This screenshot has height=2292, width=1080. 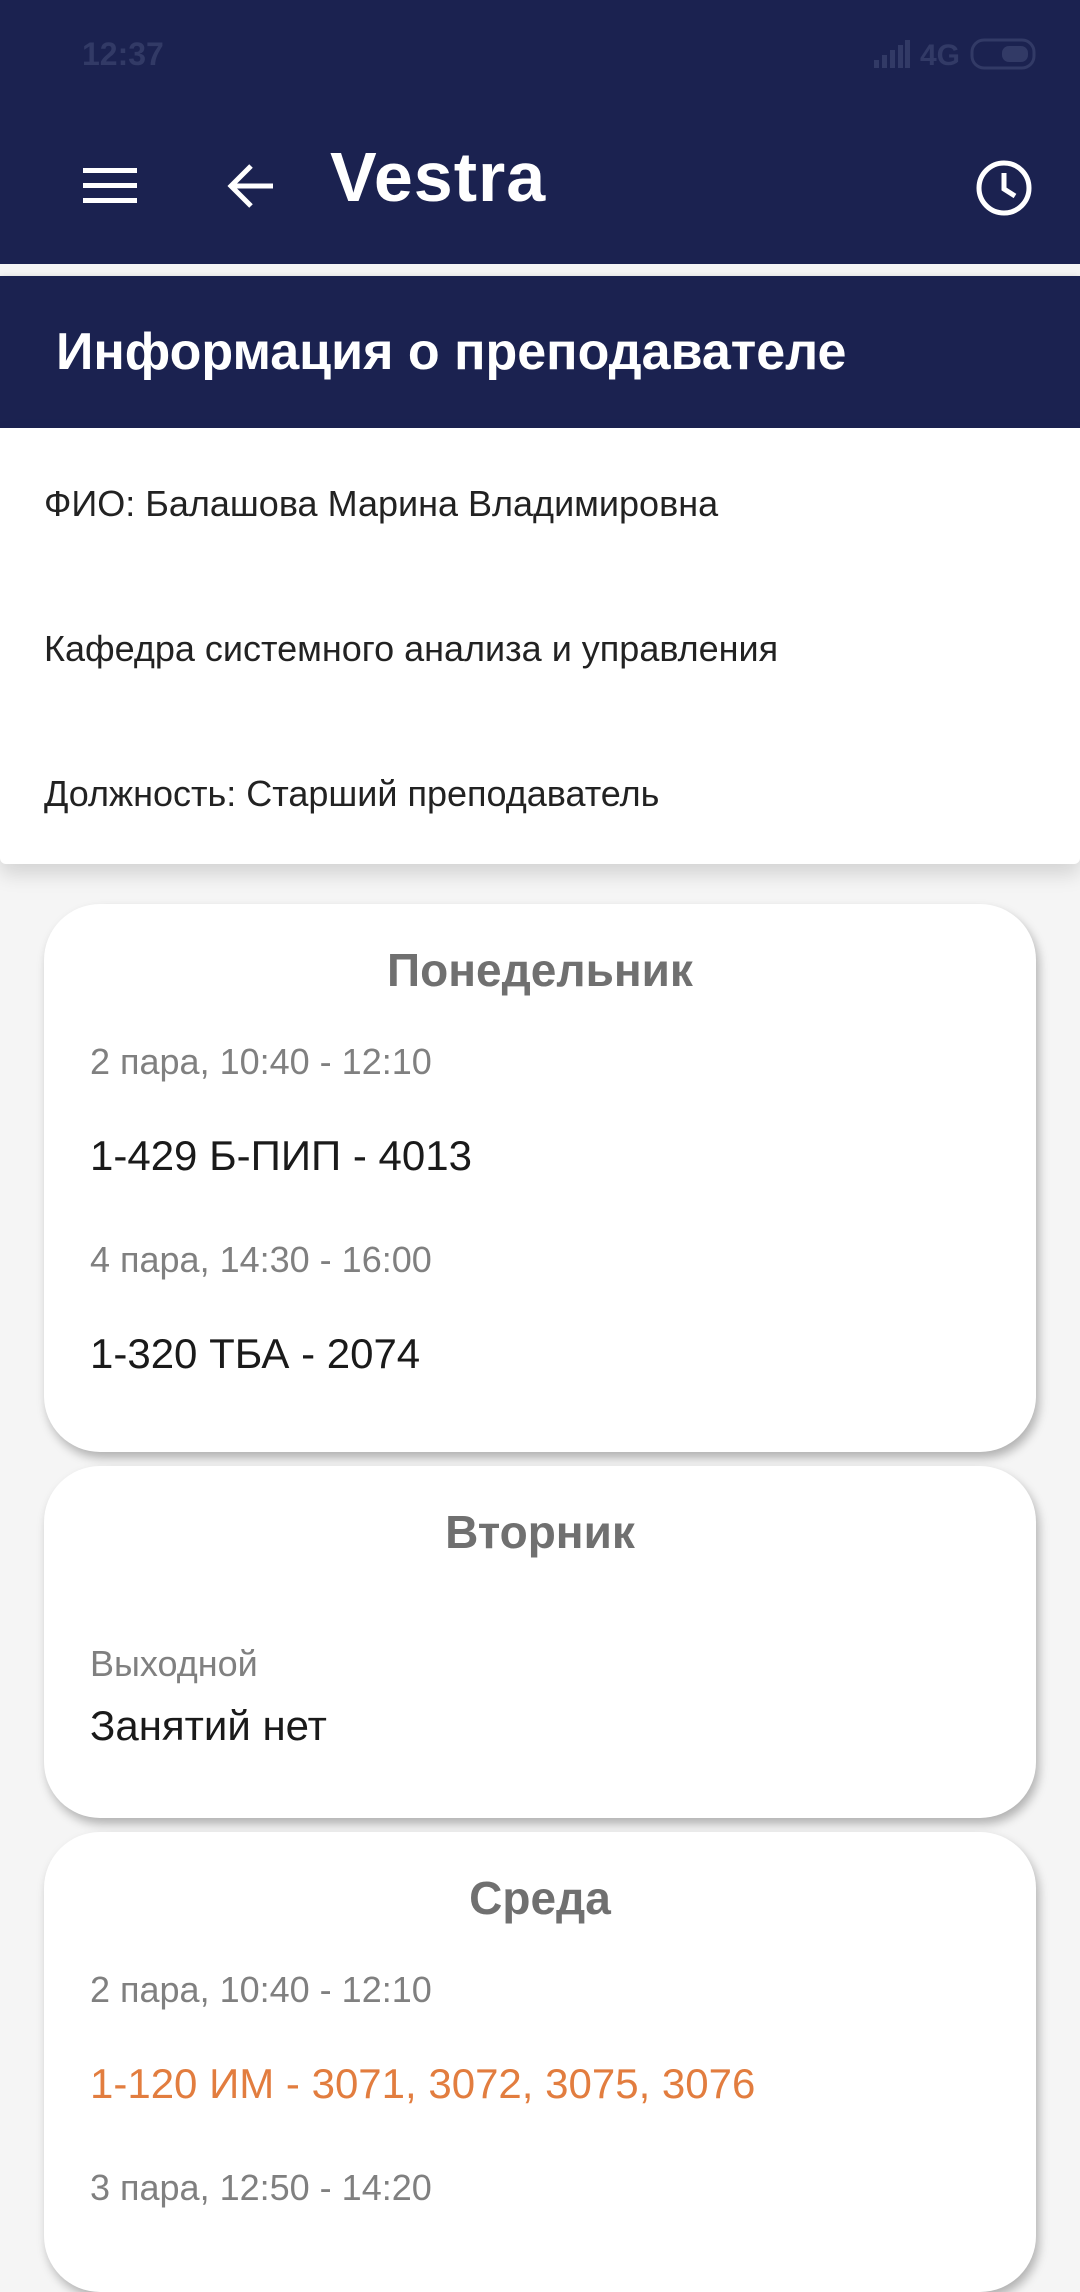 I want to click on teacher-position: Должность: Старший преподаватель, so click(x=352, y=793).